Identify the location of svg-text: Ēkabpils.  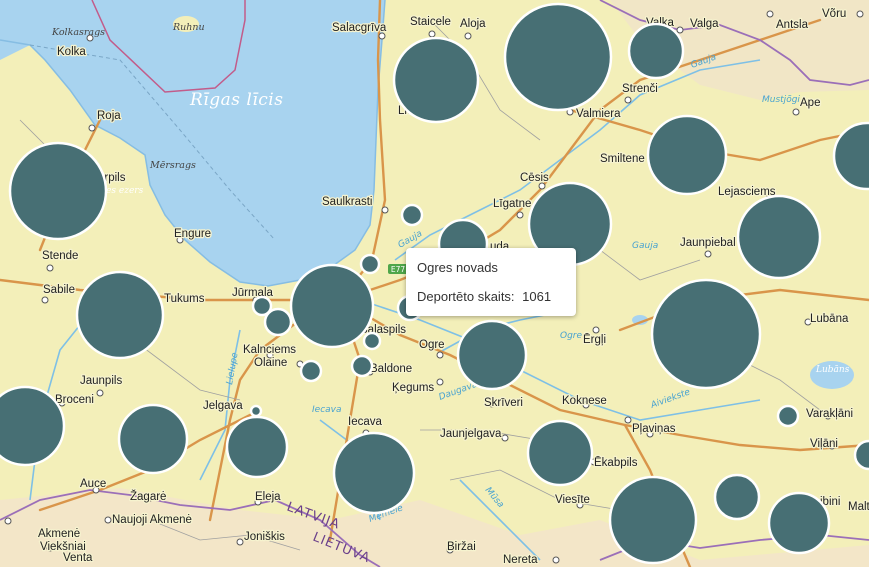
(616, 463).